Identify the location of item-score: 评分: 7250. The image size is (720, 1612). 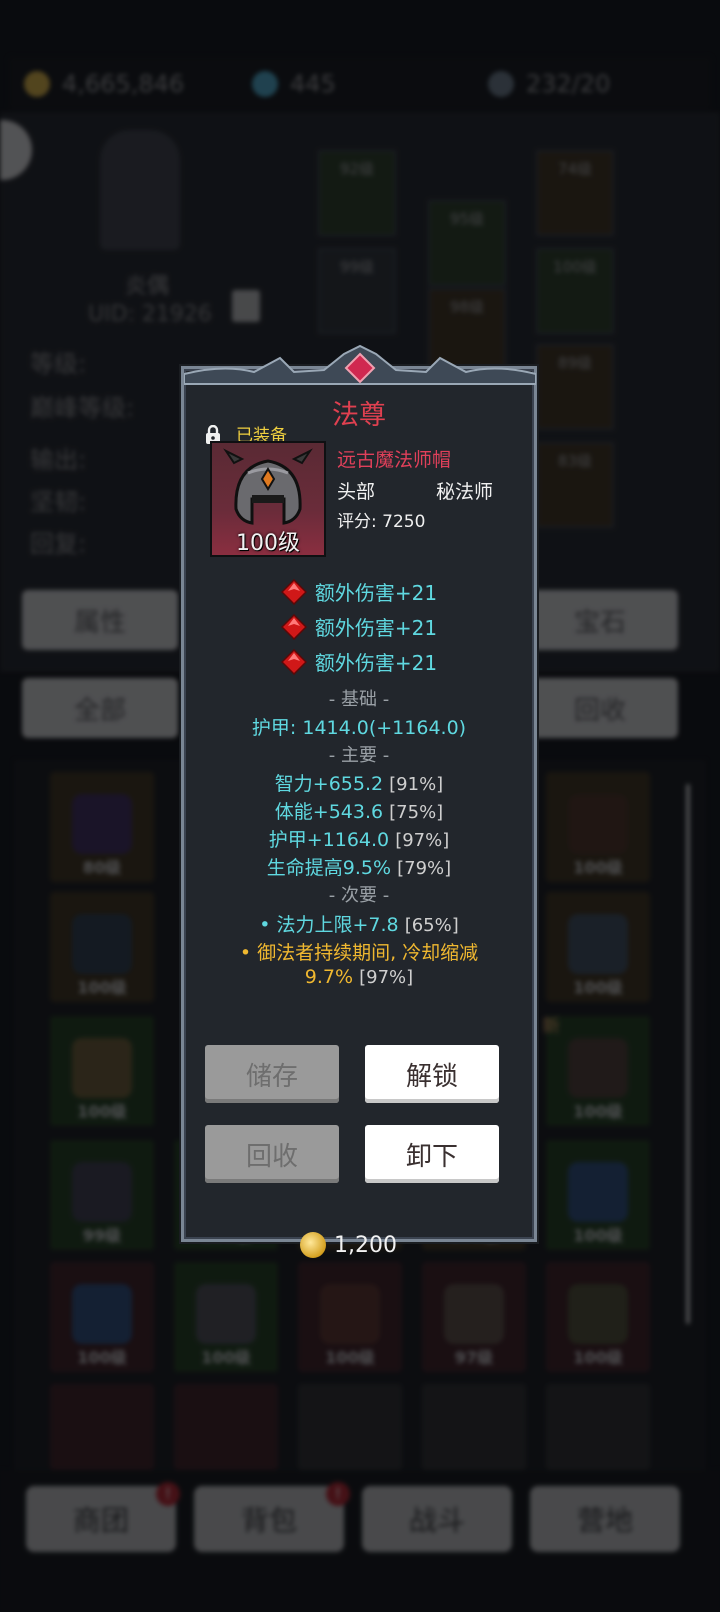
(381, 522).